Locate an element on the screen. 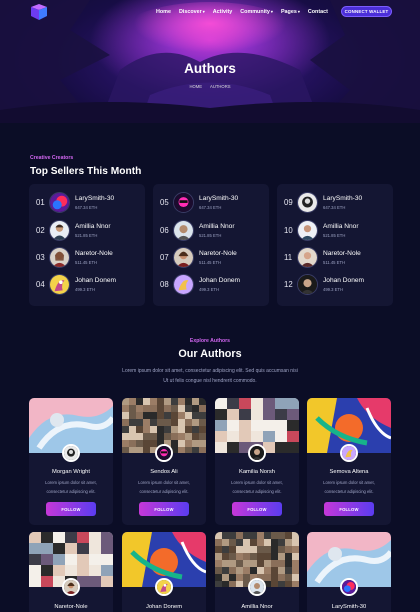 Image resolution: width=420 pixels, height=612 pixels. seller-item: 04 Johan Donem 499.3 ETH is located at coordinates (87, 285).